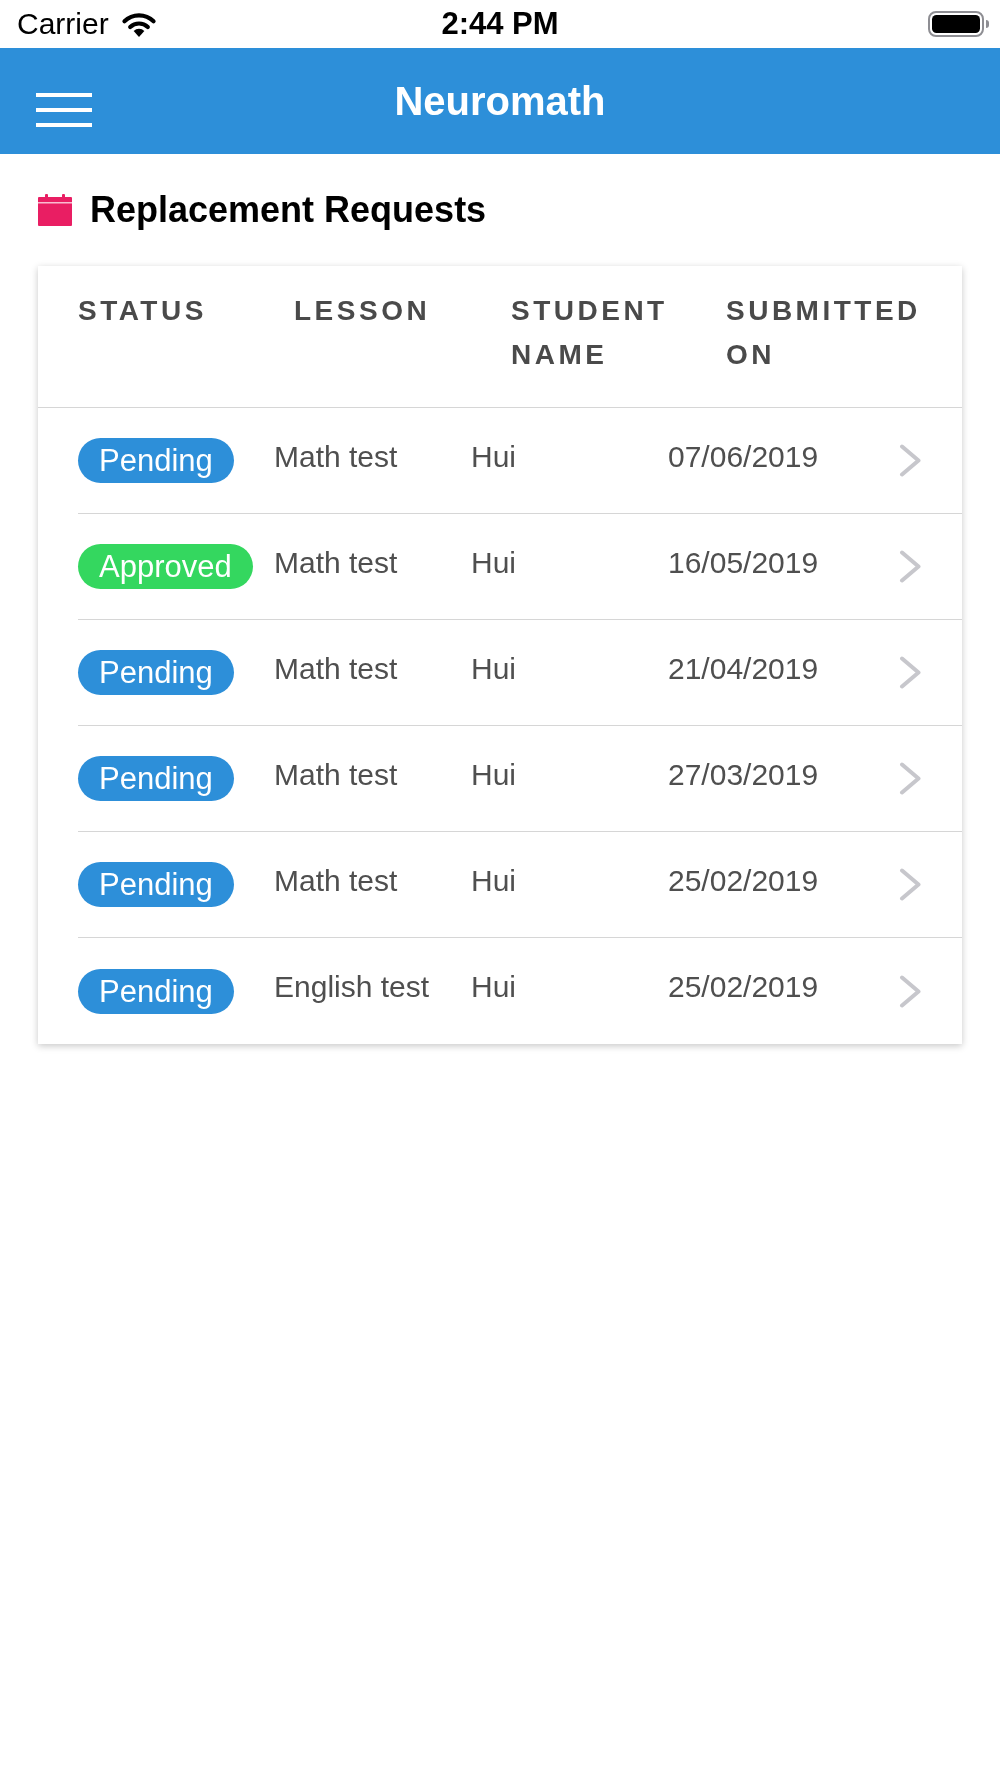 This screenshot has width=1000, height=1778. Describe the element at coordinates (64, 110) in the screenshot. I see `menu-icon` at that location.